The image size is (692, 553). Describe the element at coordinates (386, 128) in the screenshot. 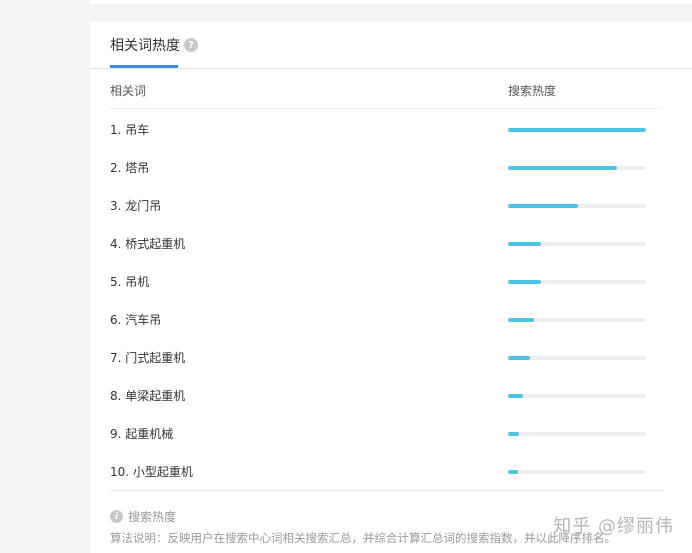

I see `term-row: 1. 吊车` at that location.